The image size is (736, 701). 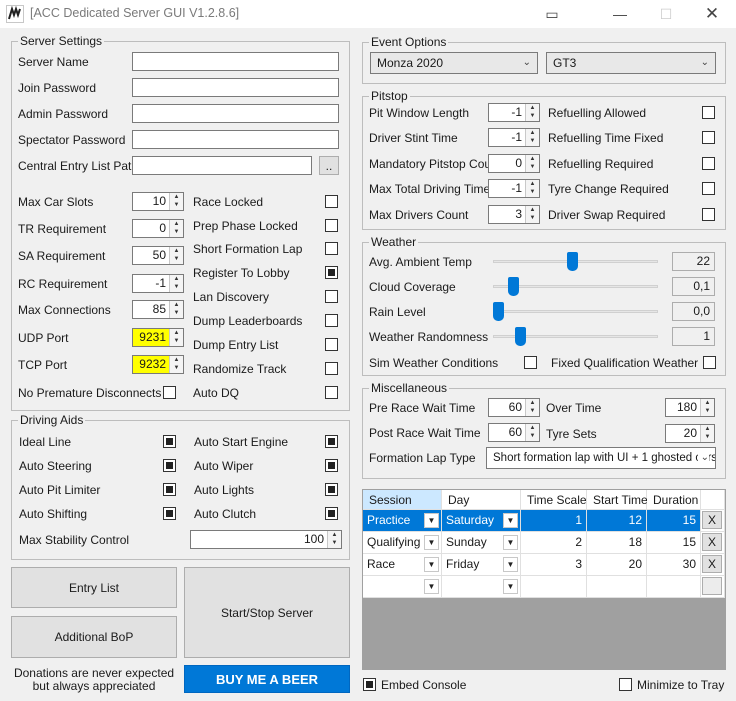 I want to click on prep-phase-checkbox, so click(x=331, y=225).